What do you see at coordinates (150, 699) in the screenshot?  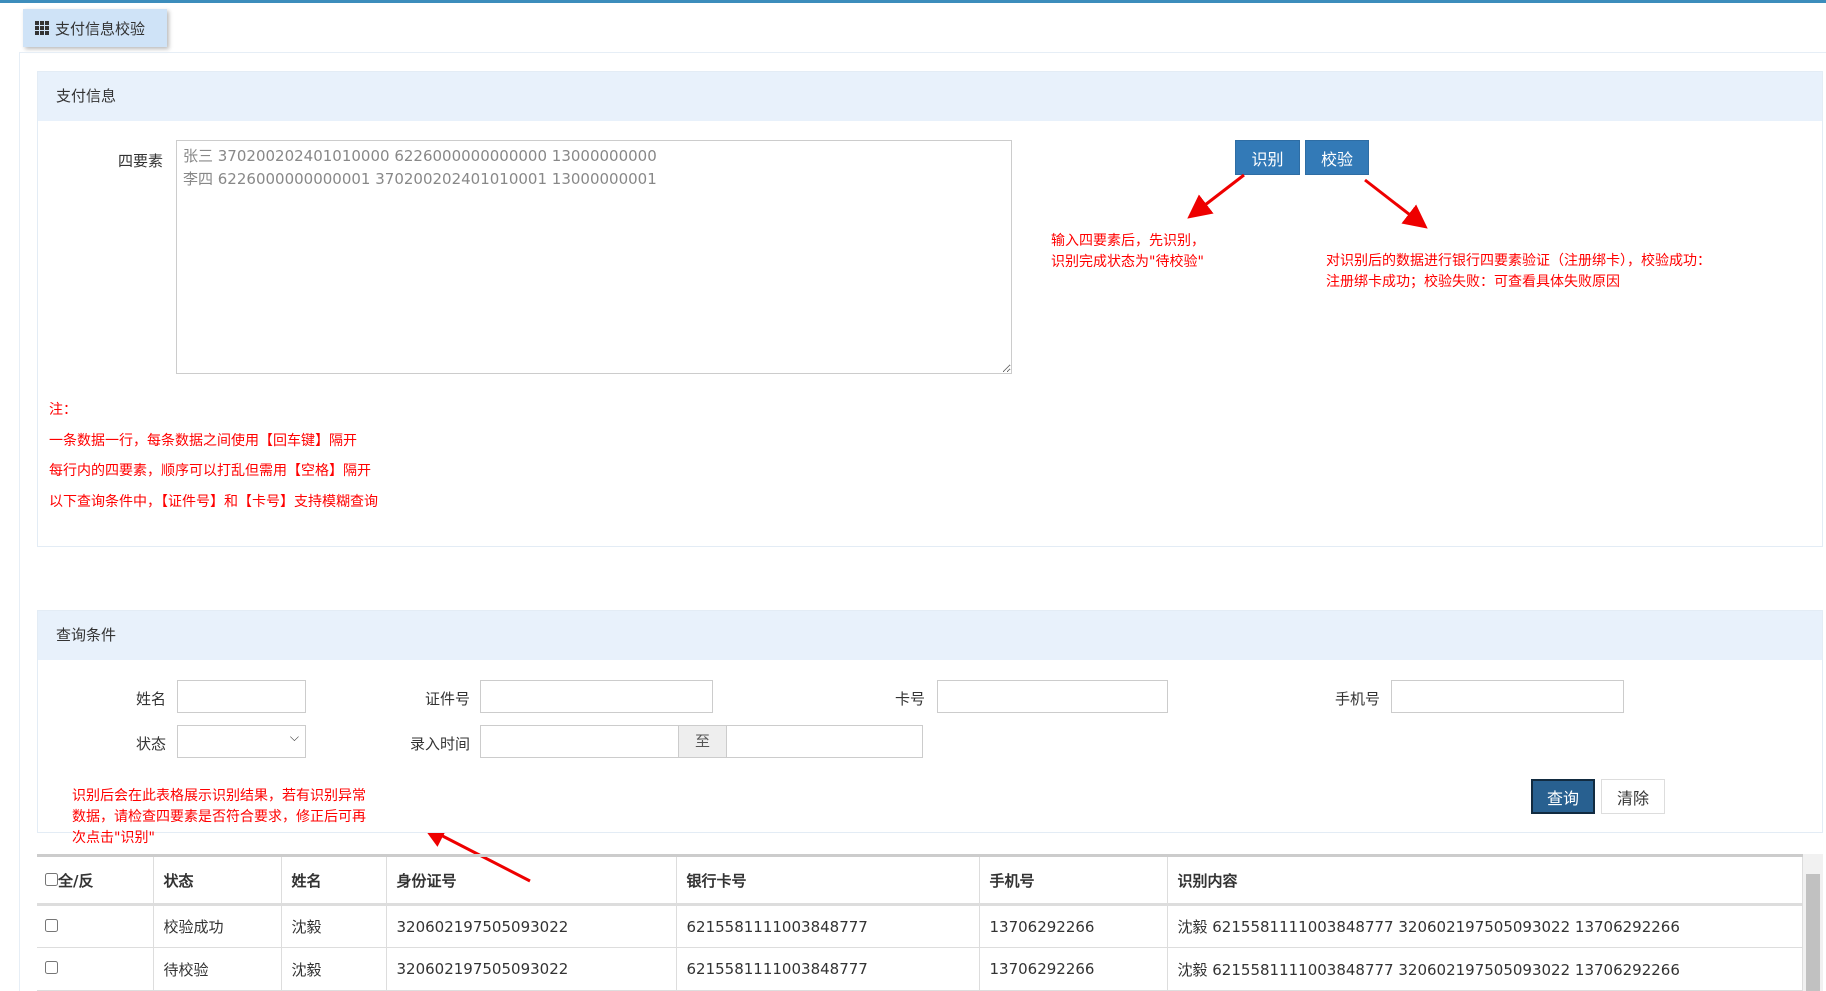 I see `name-label: 姓名` at bounding box center [150, 699].